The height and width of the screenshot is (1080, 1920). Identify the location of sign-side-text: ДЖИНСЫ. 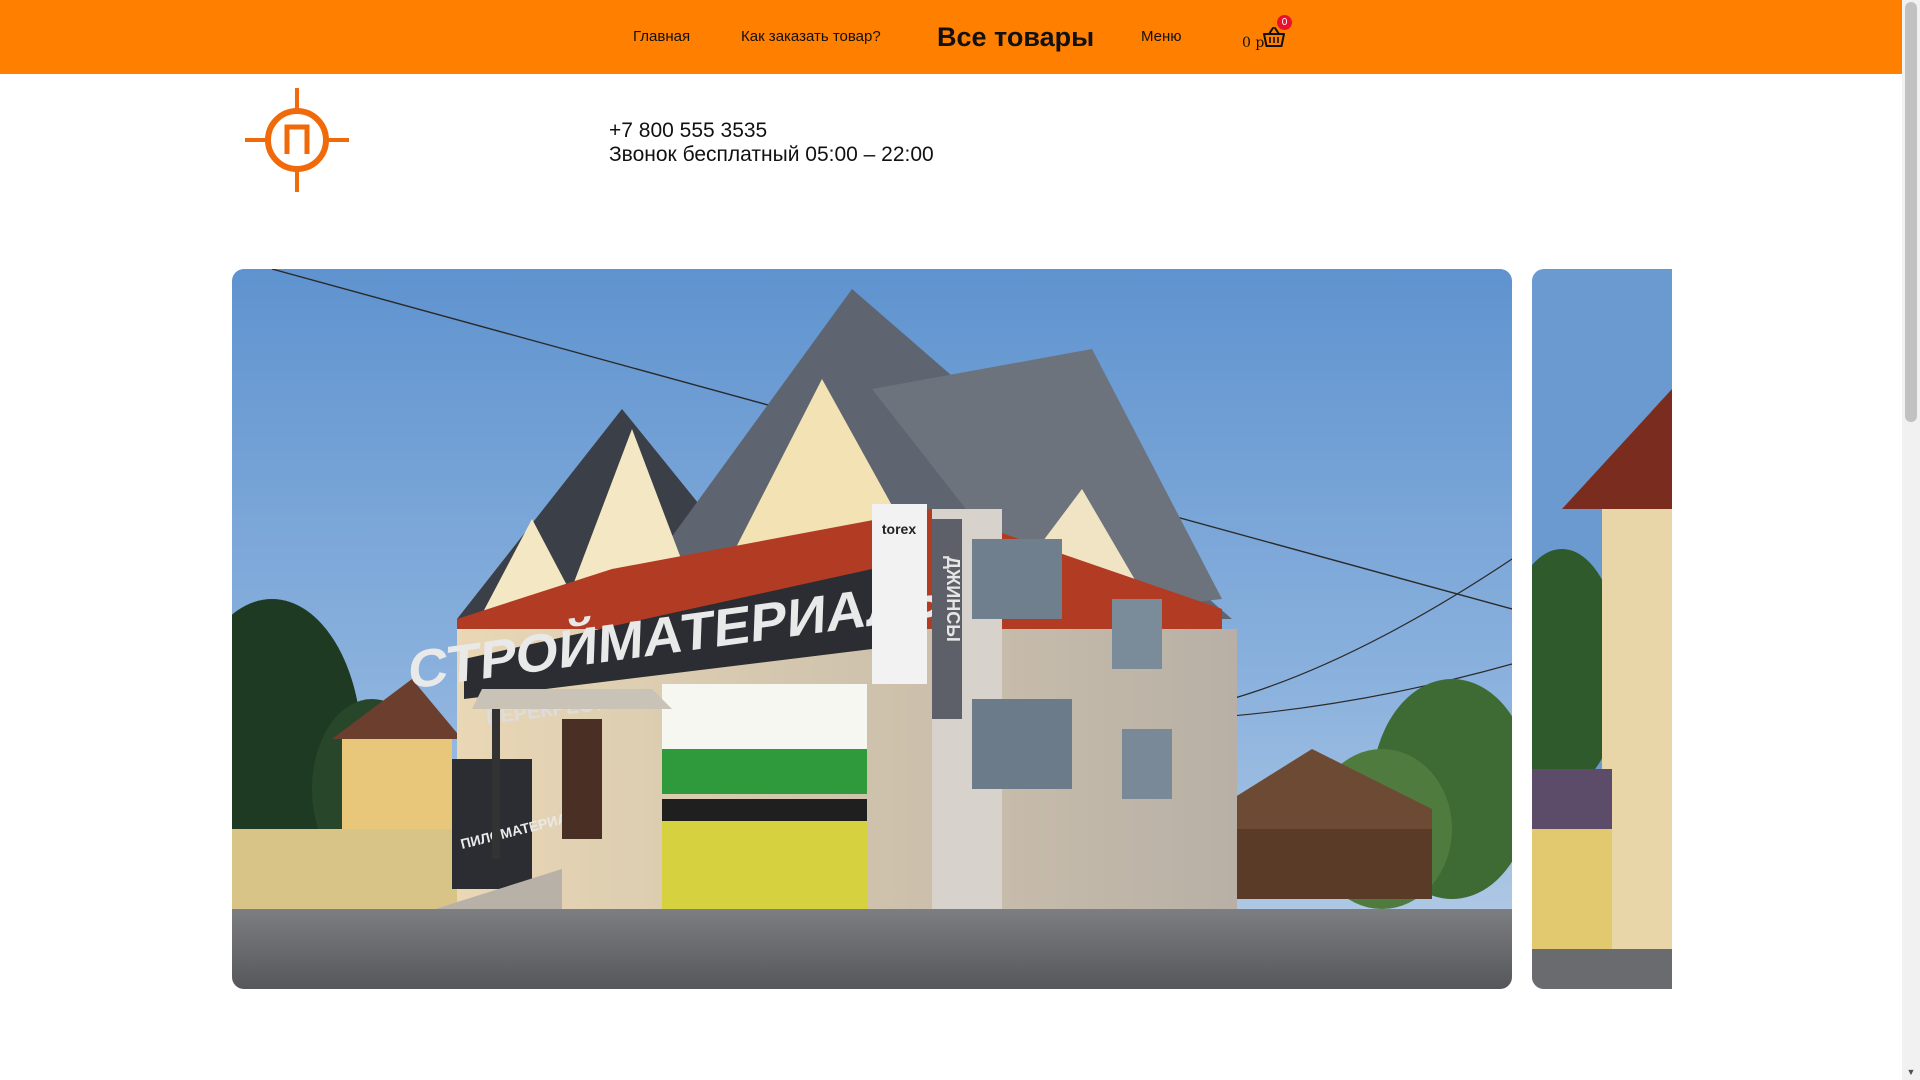
(953, 599).